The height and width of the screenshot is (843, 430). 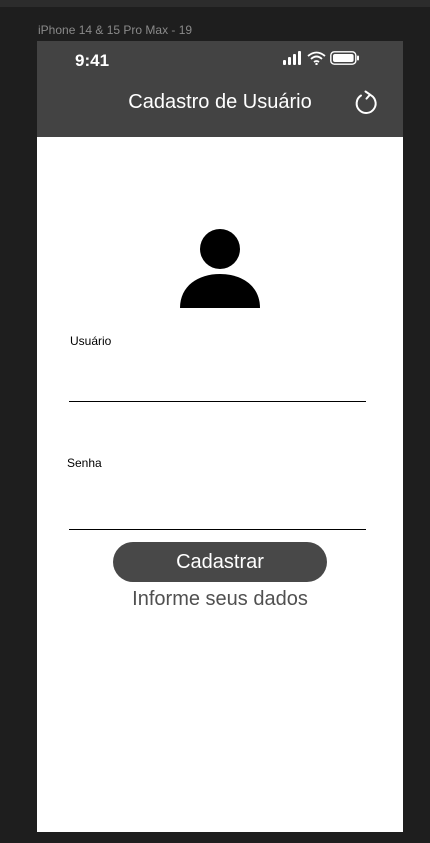 I want to click on refresh-icon, so click(x=366, y=102).